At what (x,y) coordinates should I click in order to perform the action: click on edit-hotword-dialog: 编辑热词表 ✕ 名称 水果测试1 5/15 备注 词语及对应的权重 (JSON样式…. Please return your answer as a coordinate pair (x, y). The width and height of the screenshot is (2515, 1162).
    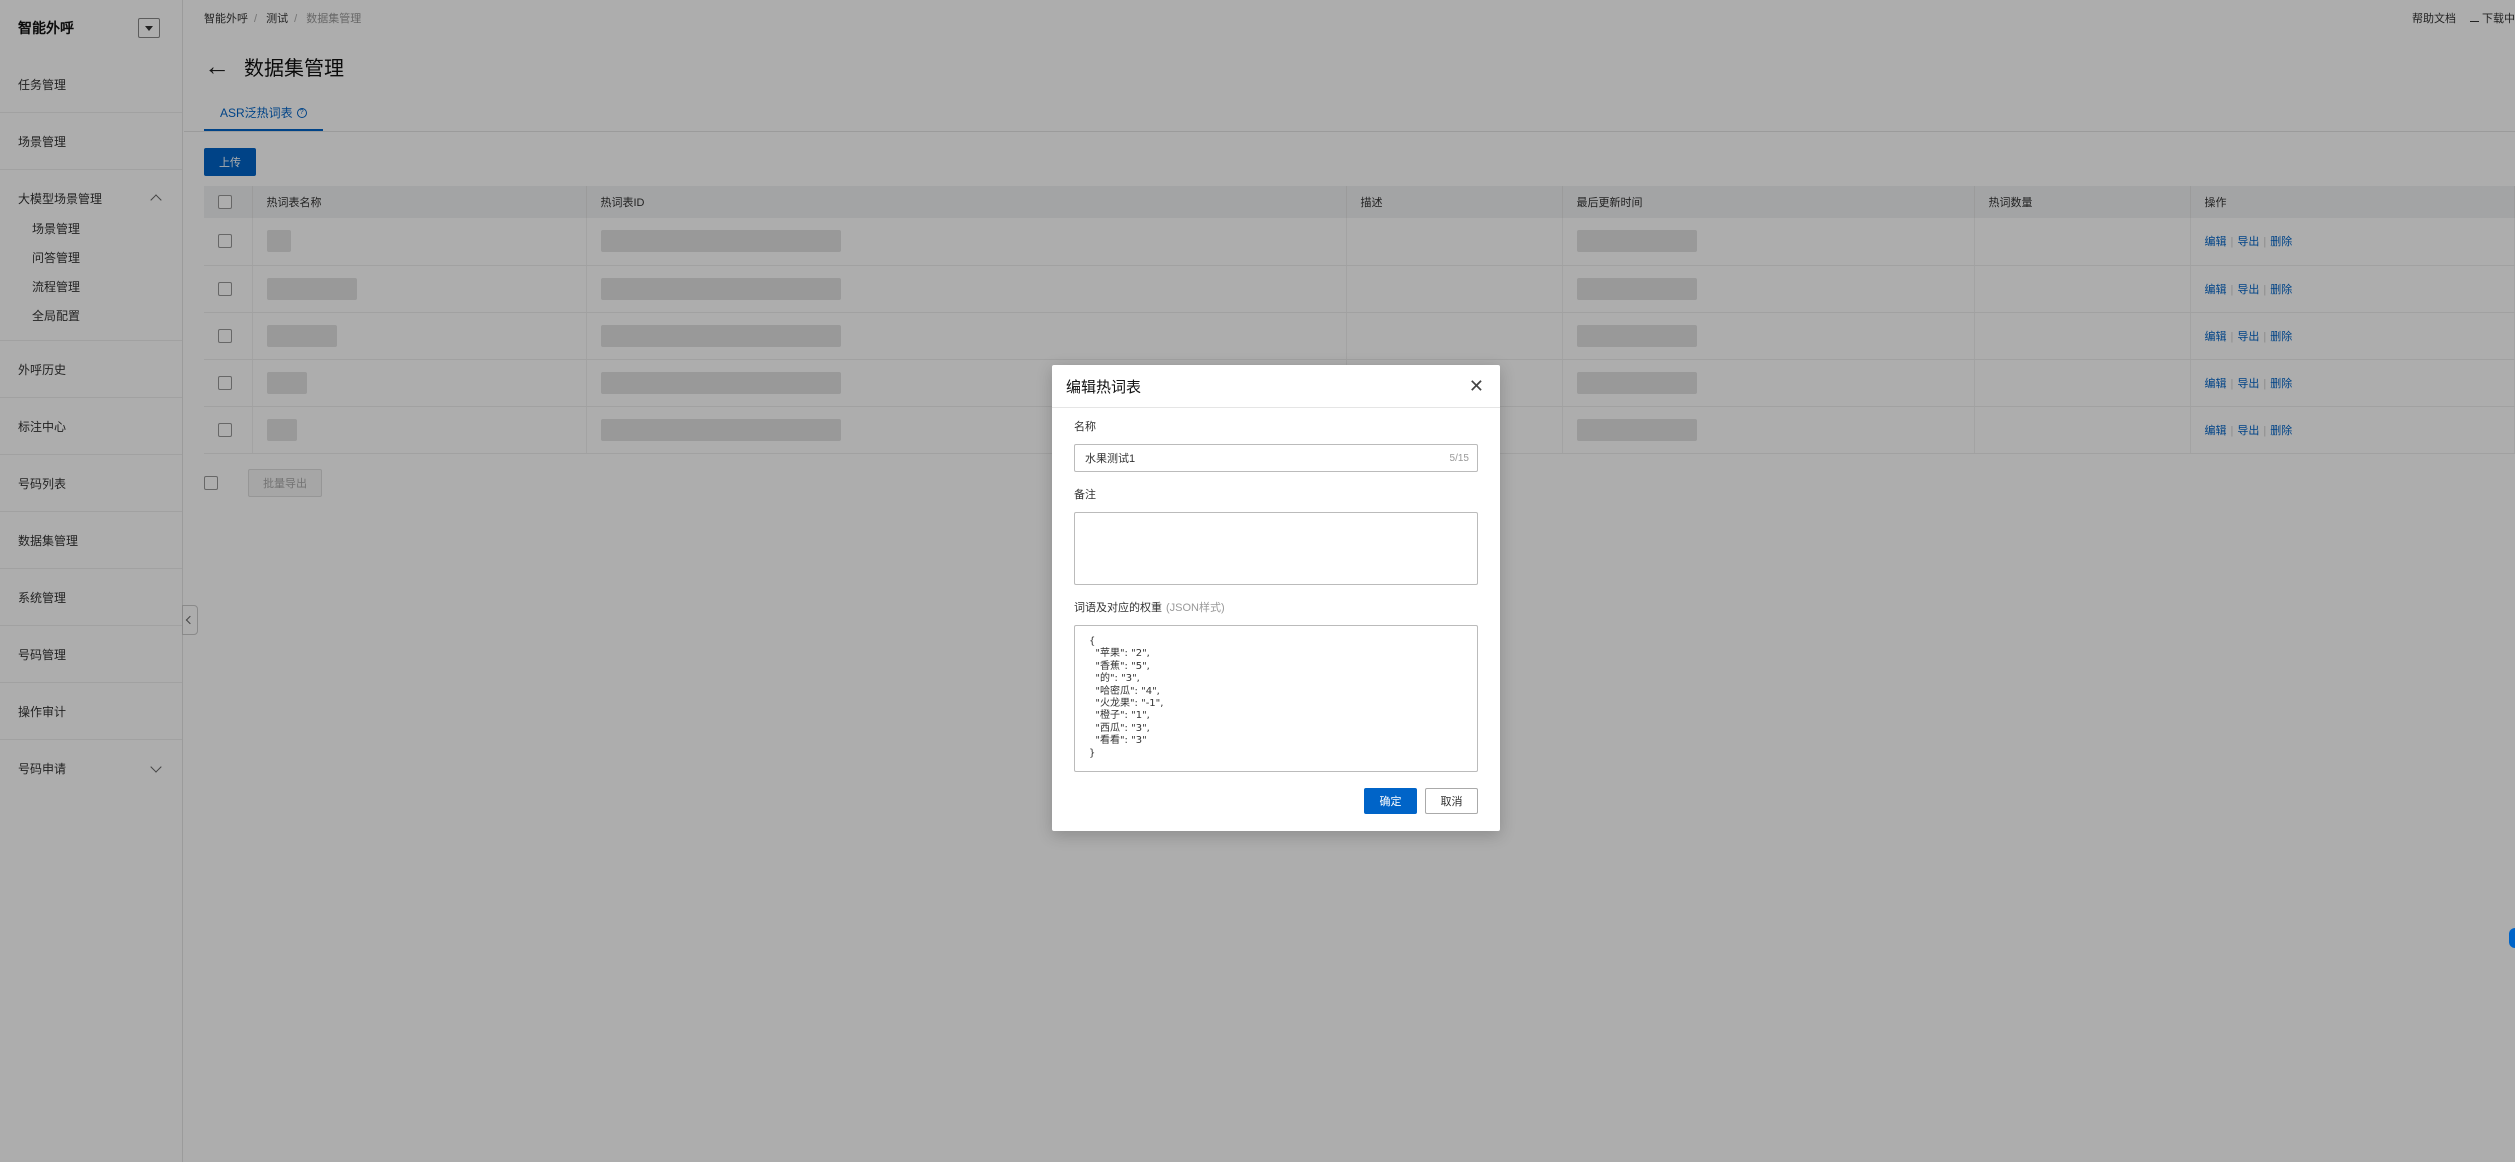
    Looking at the image, I should click on (1276, 598).